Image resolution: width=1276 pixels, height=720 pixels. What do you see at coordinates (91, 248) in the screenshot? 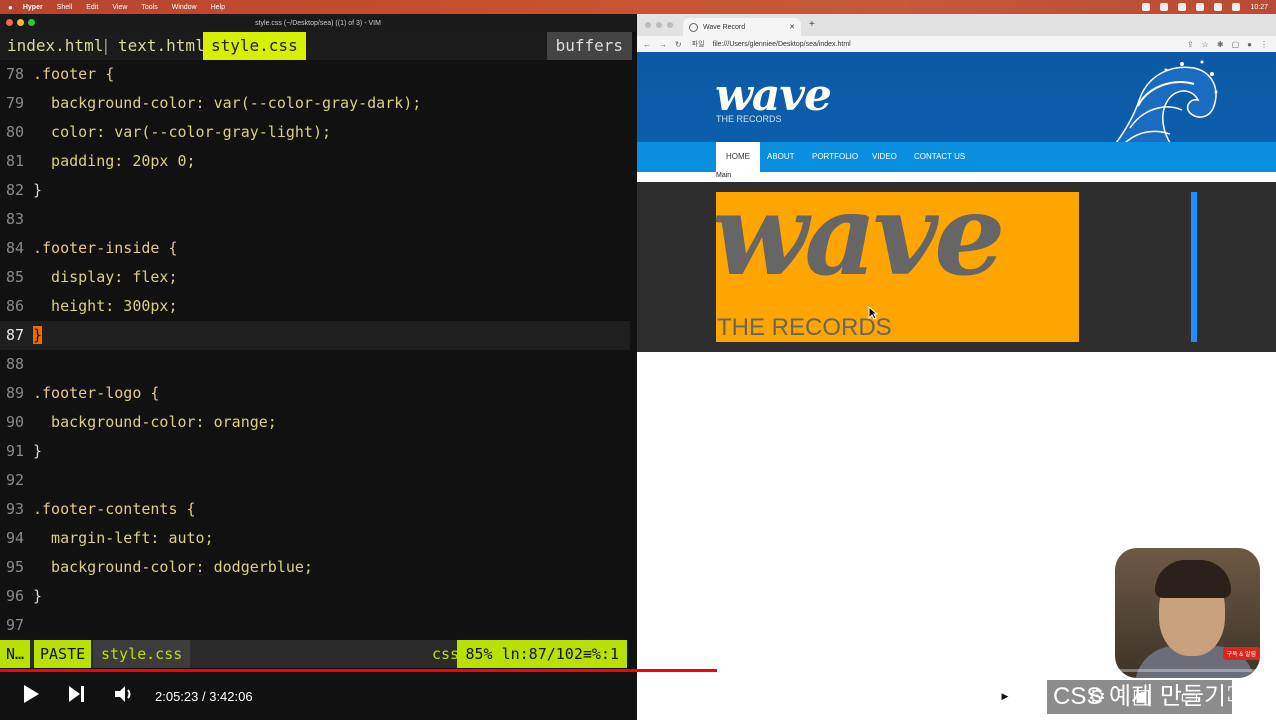
I see `code-line: 84 .footer-inside {` at bounding box center [91, 248].